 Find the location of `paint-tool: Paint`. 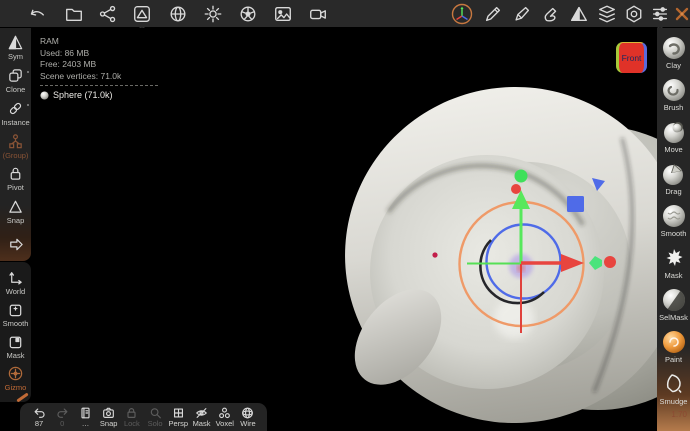

paint-tool: Paint is located at coordinates (673, 347).